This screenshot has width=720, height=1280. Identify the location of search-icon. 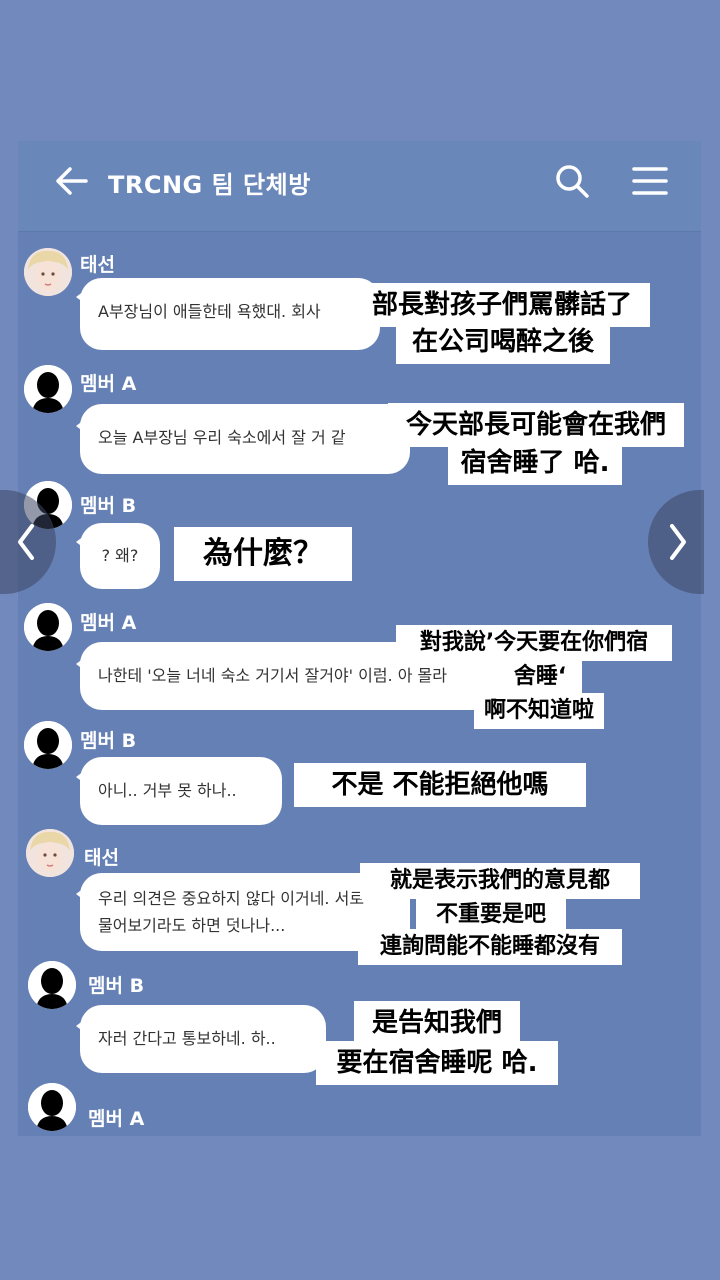
(572, 181).